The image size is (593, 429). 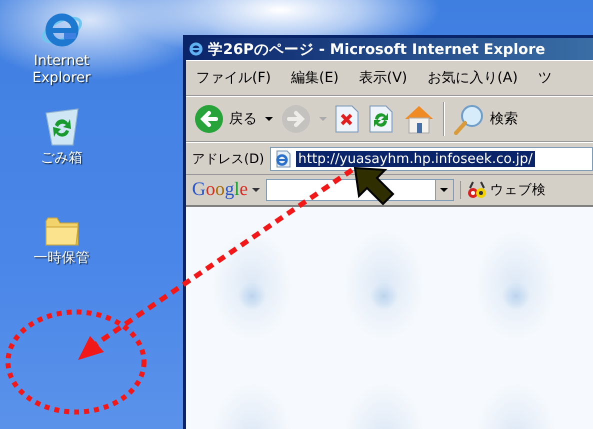 What do you see at coordinates (226, 190) in the screenshot?
I see `google-logo: Google` at bounding box center [226, 190].